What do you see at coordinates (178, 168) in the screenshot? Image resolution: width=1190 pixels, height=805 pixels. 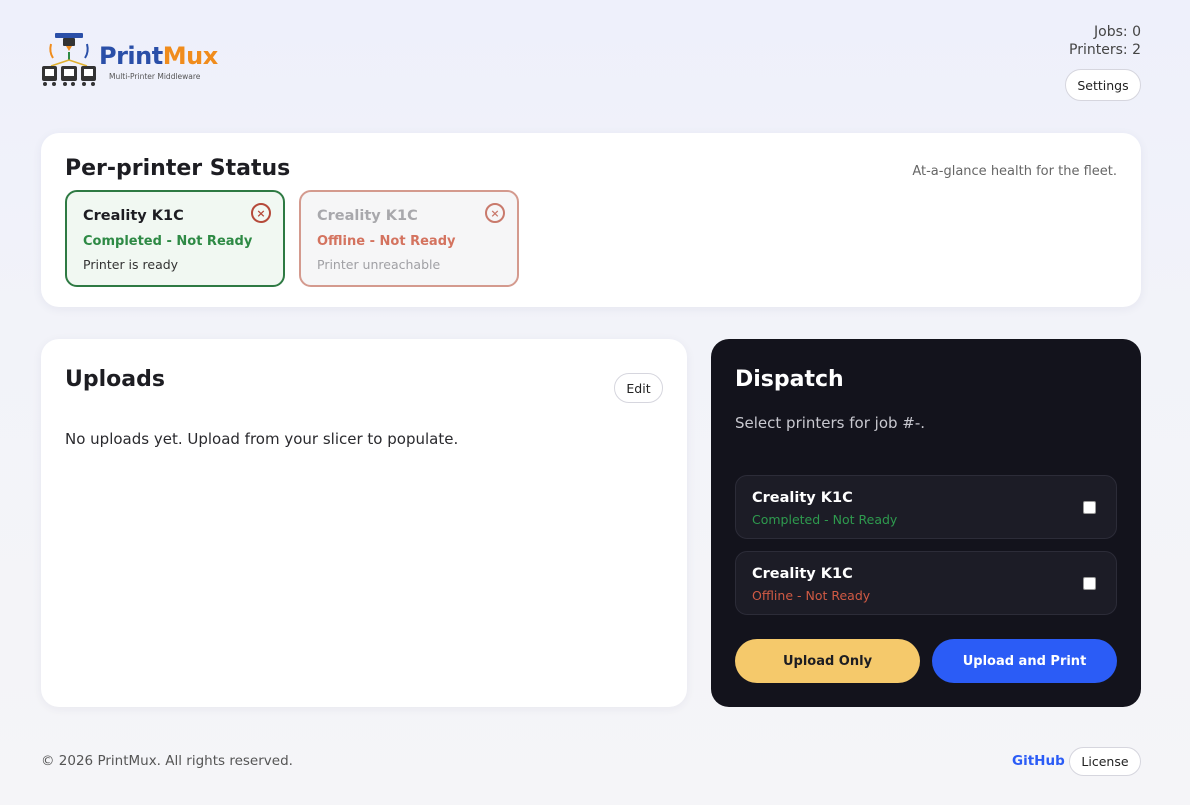 I see `status-title: Per-printer Status` at bounding box center [178, 168].